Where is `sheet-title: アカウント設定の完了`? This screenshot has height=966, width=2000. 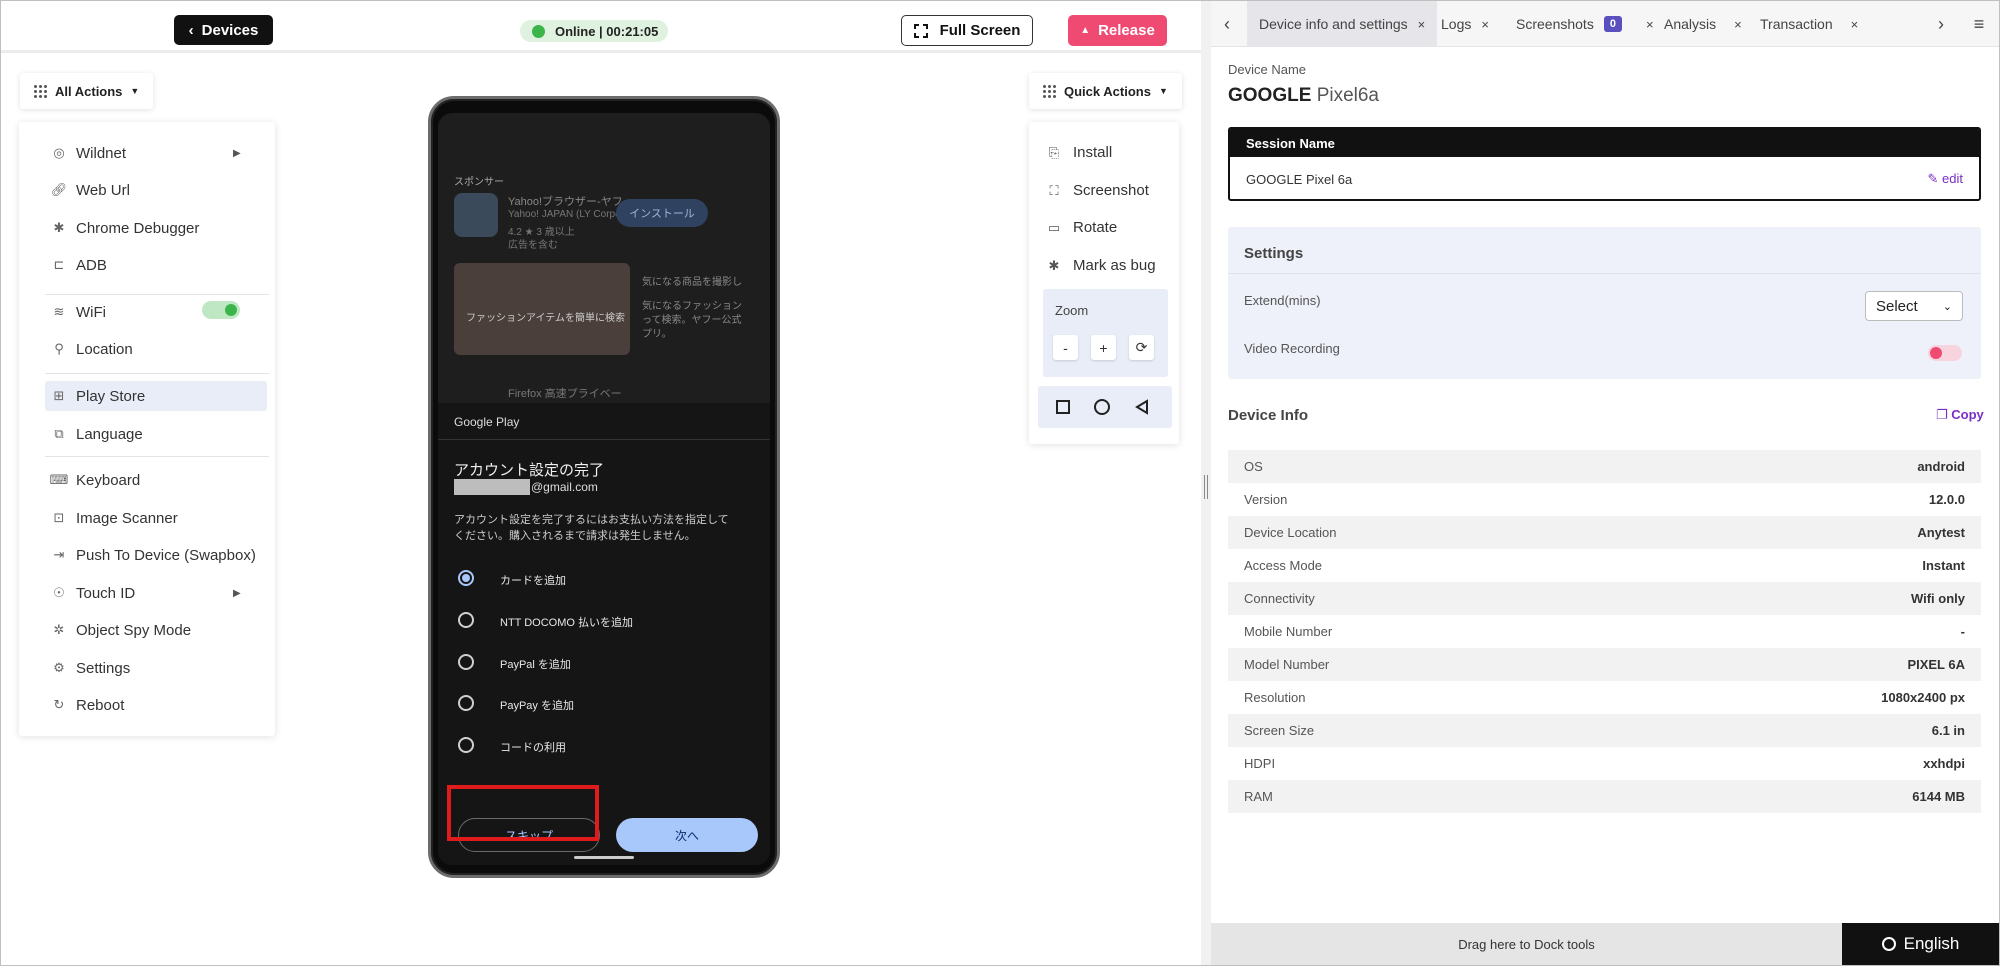 sheet-title: アカウント設定の完了 is located at coordinates (529, 470).